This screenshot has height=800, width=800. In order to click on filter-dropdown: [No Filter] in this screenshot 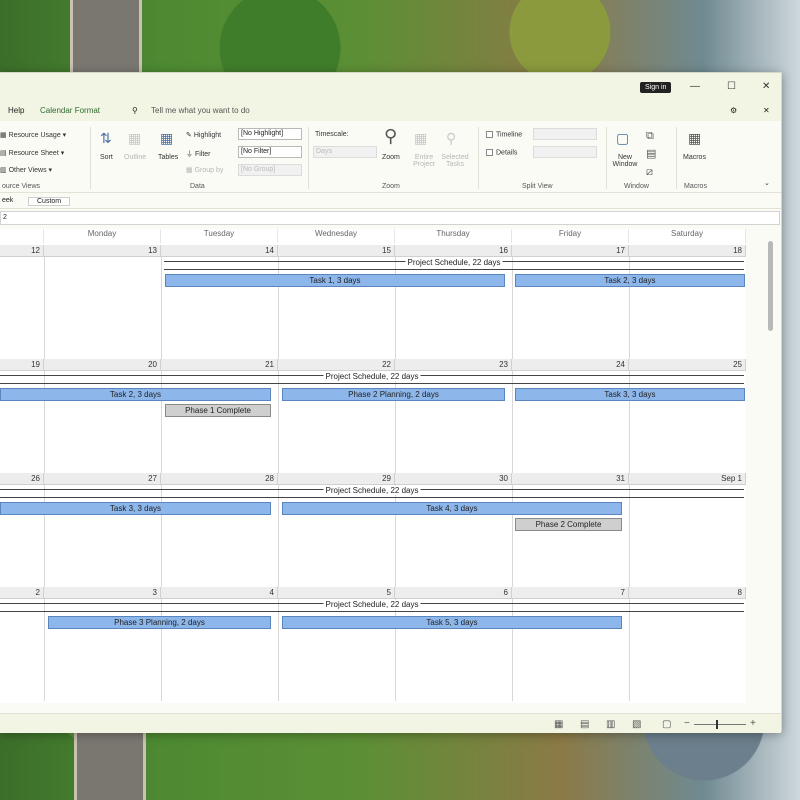, I will do `click(270, 152)`.